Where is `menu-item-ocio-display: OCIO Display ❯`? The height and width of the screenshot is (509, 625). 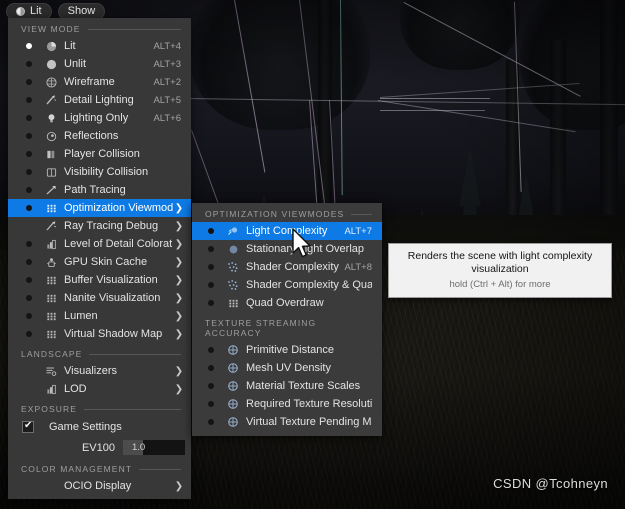 menu-item-ocio-display: OCIO Display ❯ is located at coordinates (99, 486).